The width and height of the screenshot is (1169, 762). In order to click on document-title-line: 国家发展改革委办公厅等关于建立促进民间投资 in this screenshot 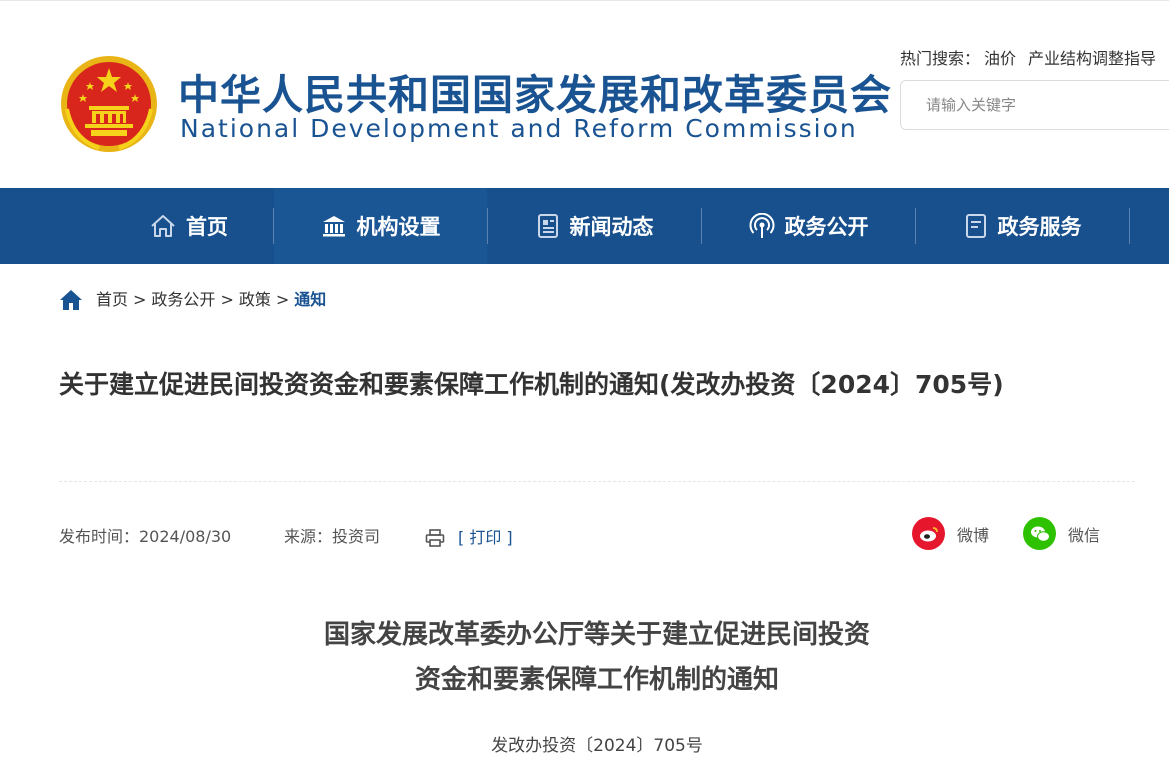, I will do `click(596, 635)`.